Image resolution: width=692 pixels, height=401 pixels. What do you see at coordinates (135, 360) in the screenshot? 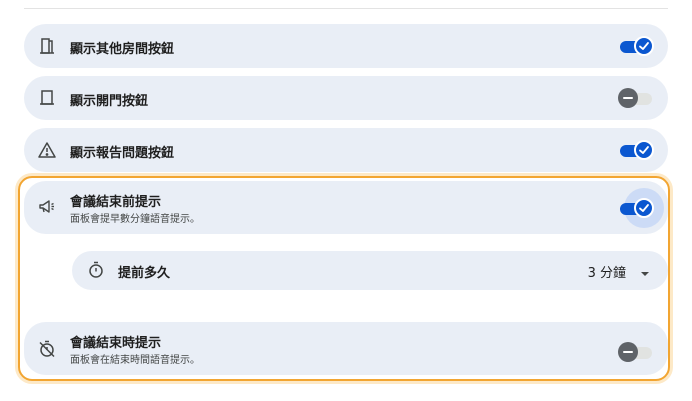
I see `setting-description-meeting-end-time-reminder: 面板會在結束時間語音提示。` at bounding box center [135, 360].